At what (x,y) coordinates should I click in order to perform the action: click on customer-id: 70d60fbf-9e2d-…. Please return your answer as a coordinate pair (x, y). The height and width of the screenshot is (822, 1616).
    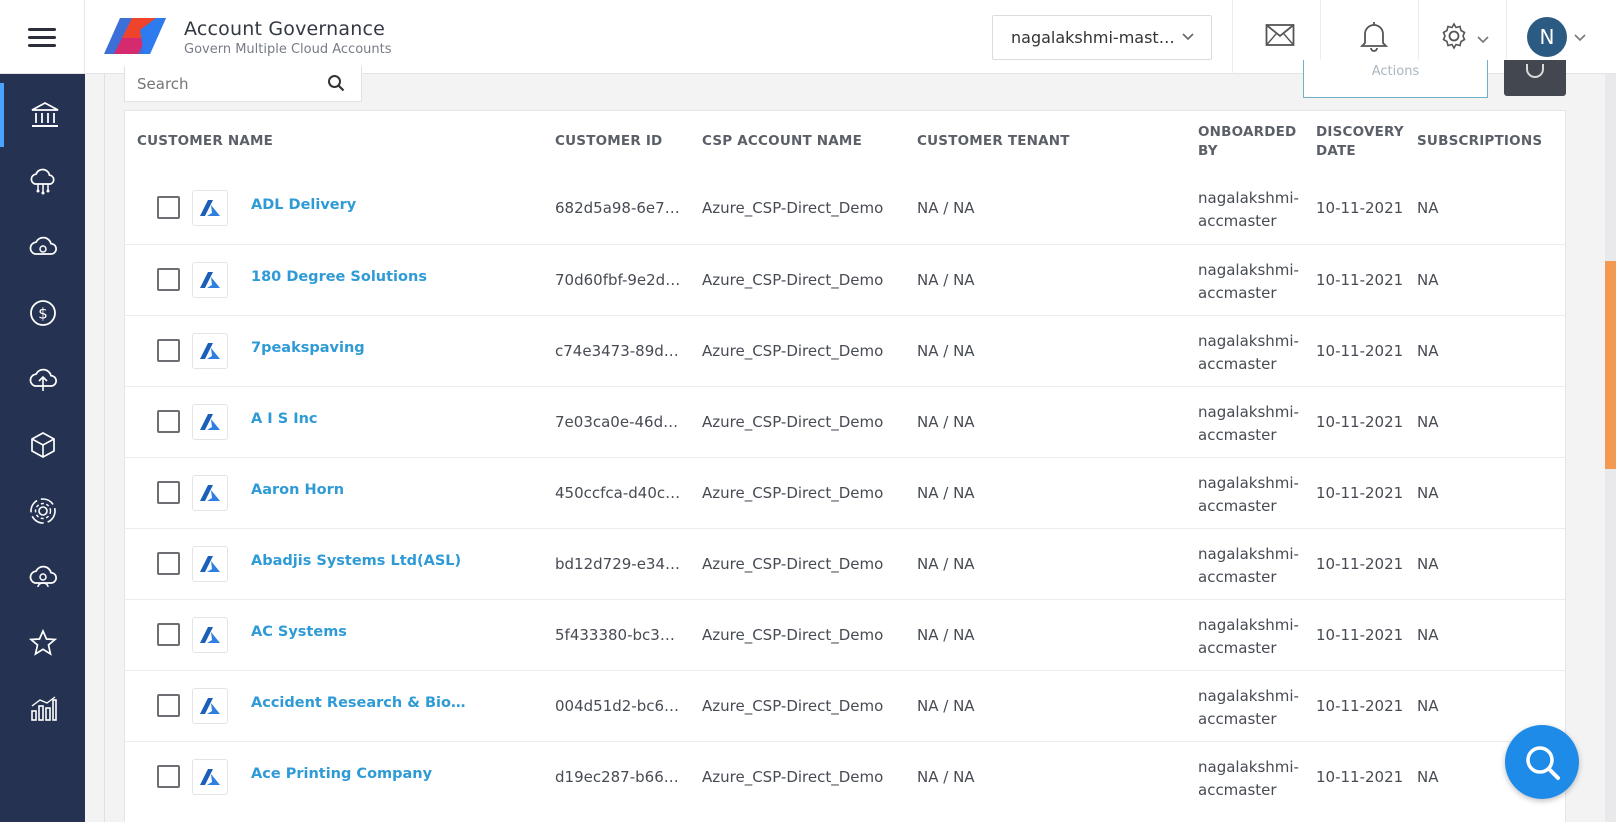
    Looking at the image, I should click on (618, 280).